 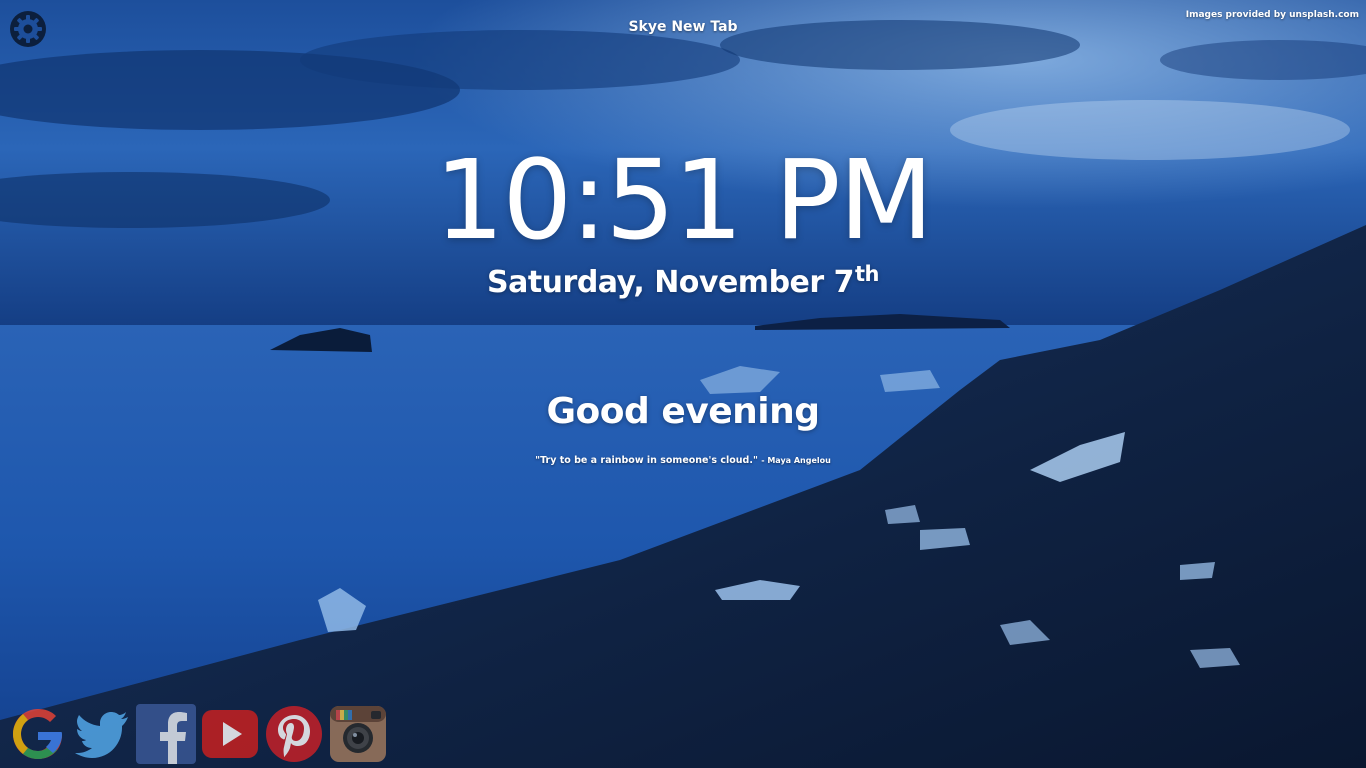 I want to click on image-credit: Images provided by unsplash.com, so click(x=1272, y=15).